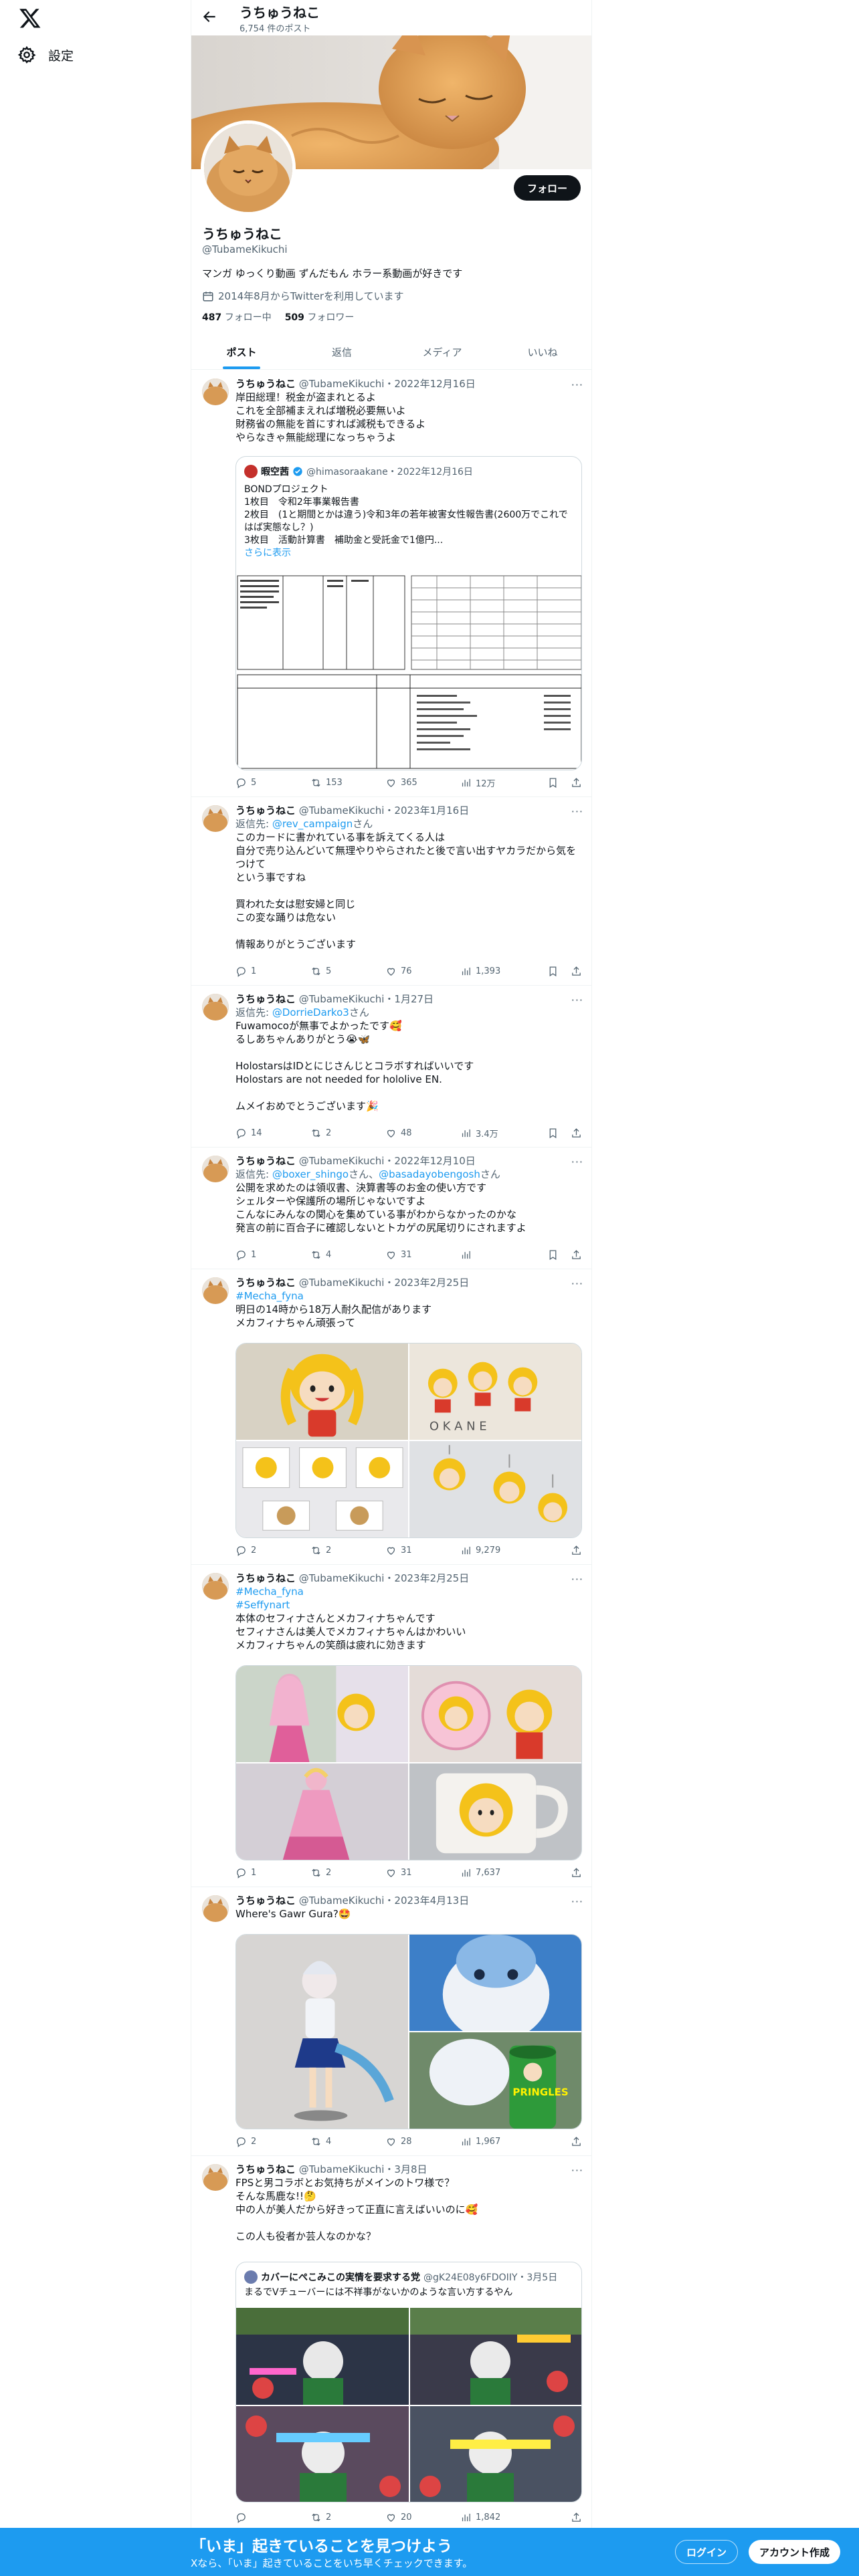  What do you see at coordinates (795, 2552) in the screenshot?
I see `create-account-button: アカウント作成` at bounding box center [795, 2552].